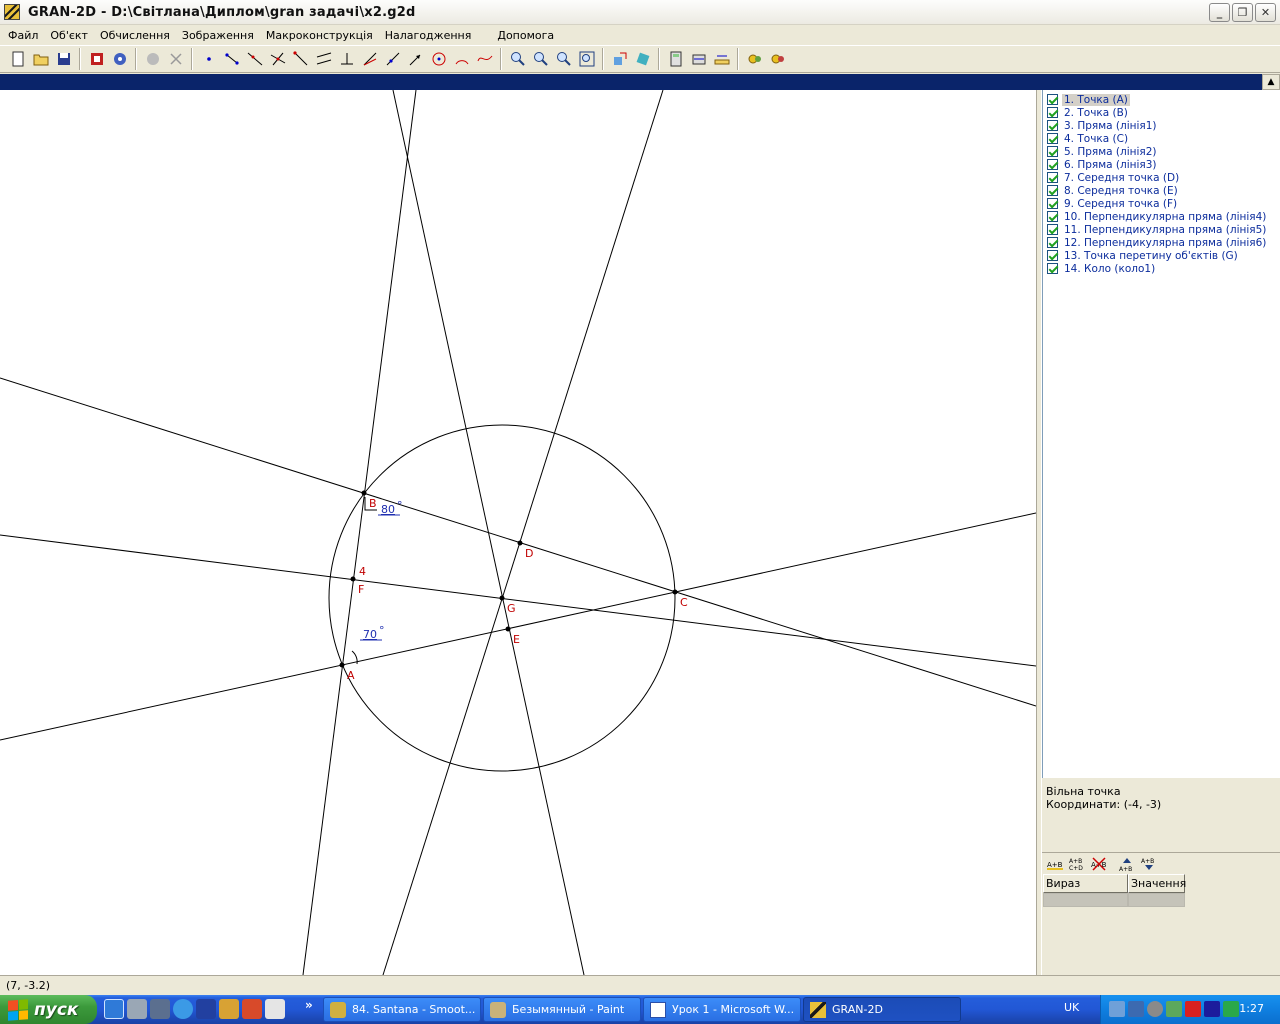 This screenshot has height=1024, width=1280. What do you see at coordinates (1212, 1009) in the screenshot?
I see `tray-media-icon` at bounding box center [1212, 1009].